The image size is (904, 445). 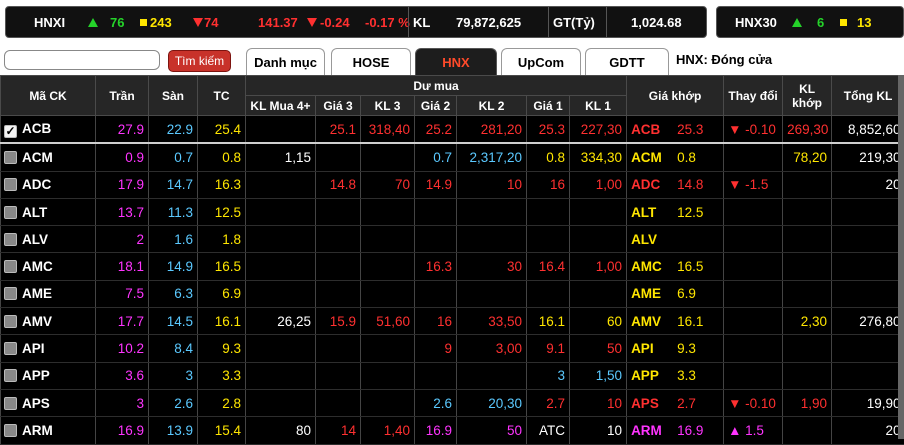 What do you see at coordinates (281, 106) in the screenshot?
I see `col-header-kl-mua4: KL Mua 4+` at bounding box center [281, 106].